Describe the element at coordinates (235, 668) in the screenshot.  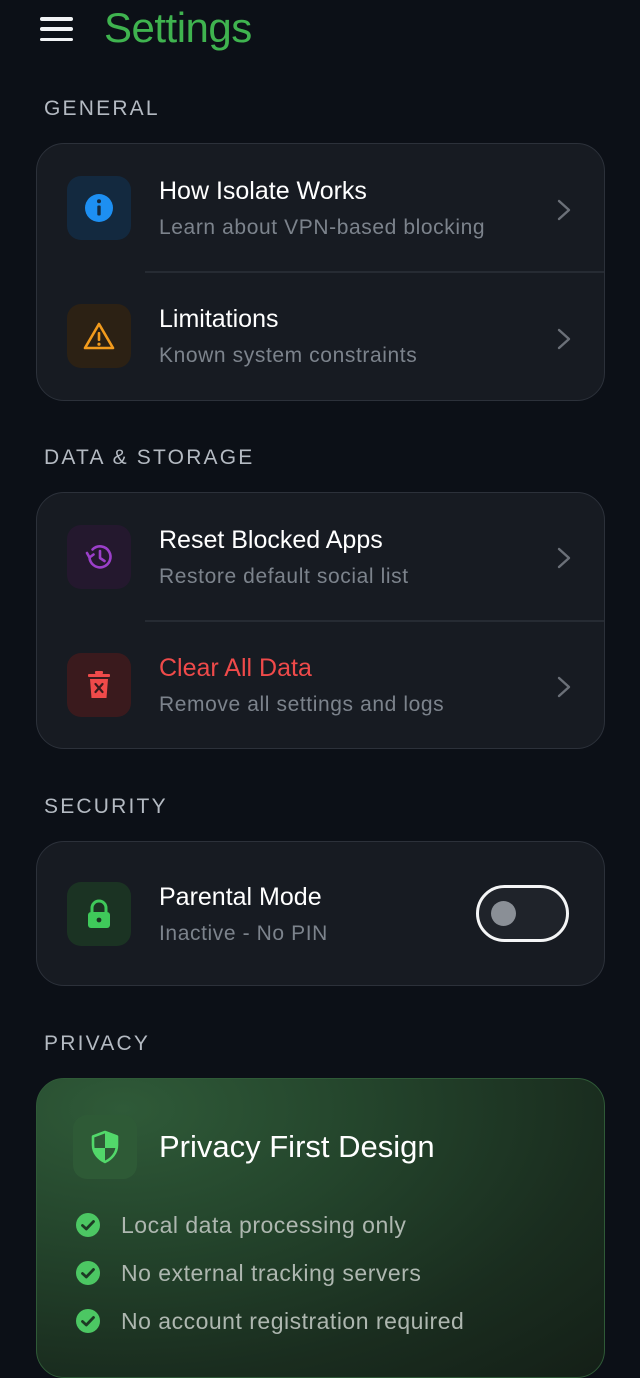
I see `item-title: Clear All Data` at that location.